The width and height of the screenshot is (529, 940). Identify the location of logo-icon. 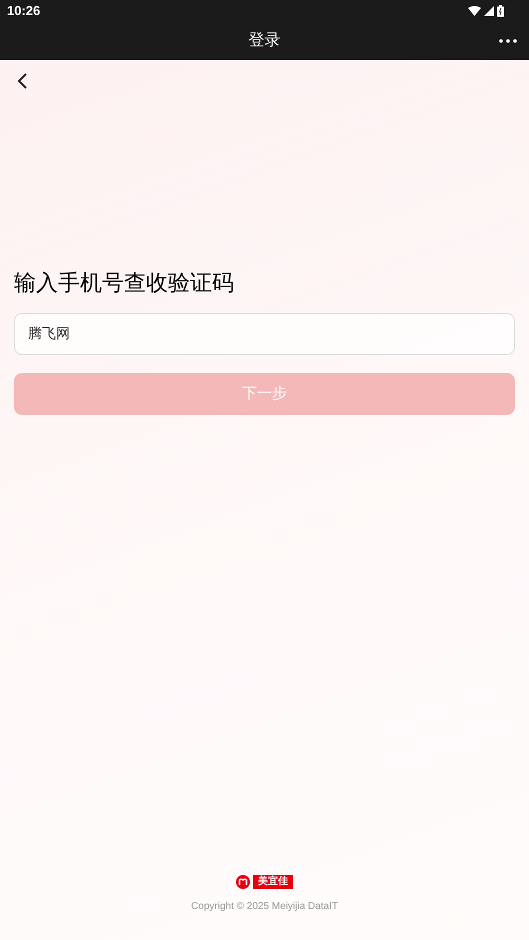
(243, 882).